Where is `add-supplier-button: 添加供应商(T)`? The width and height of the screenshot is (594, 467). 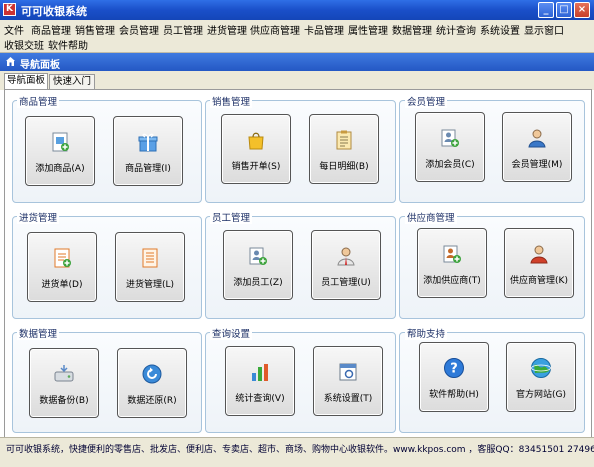
add-supplier-button: 添加供应商(T) is located at coordinates (452, 263).